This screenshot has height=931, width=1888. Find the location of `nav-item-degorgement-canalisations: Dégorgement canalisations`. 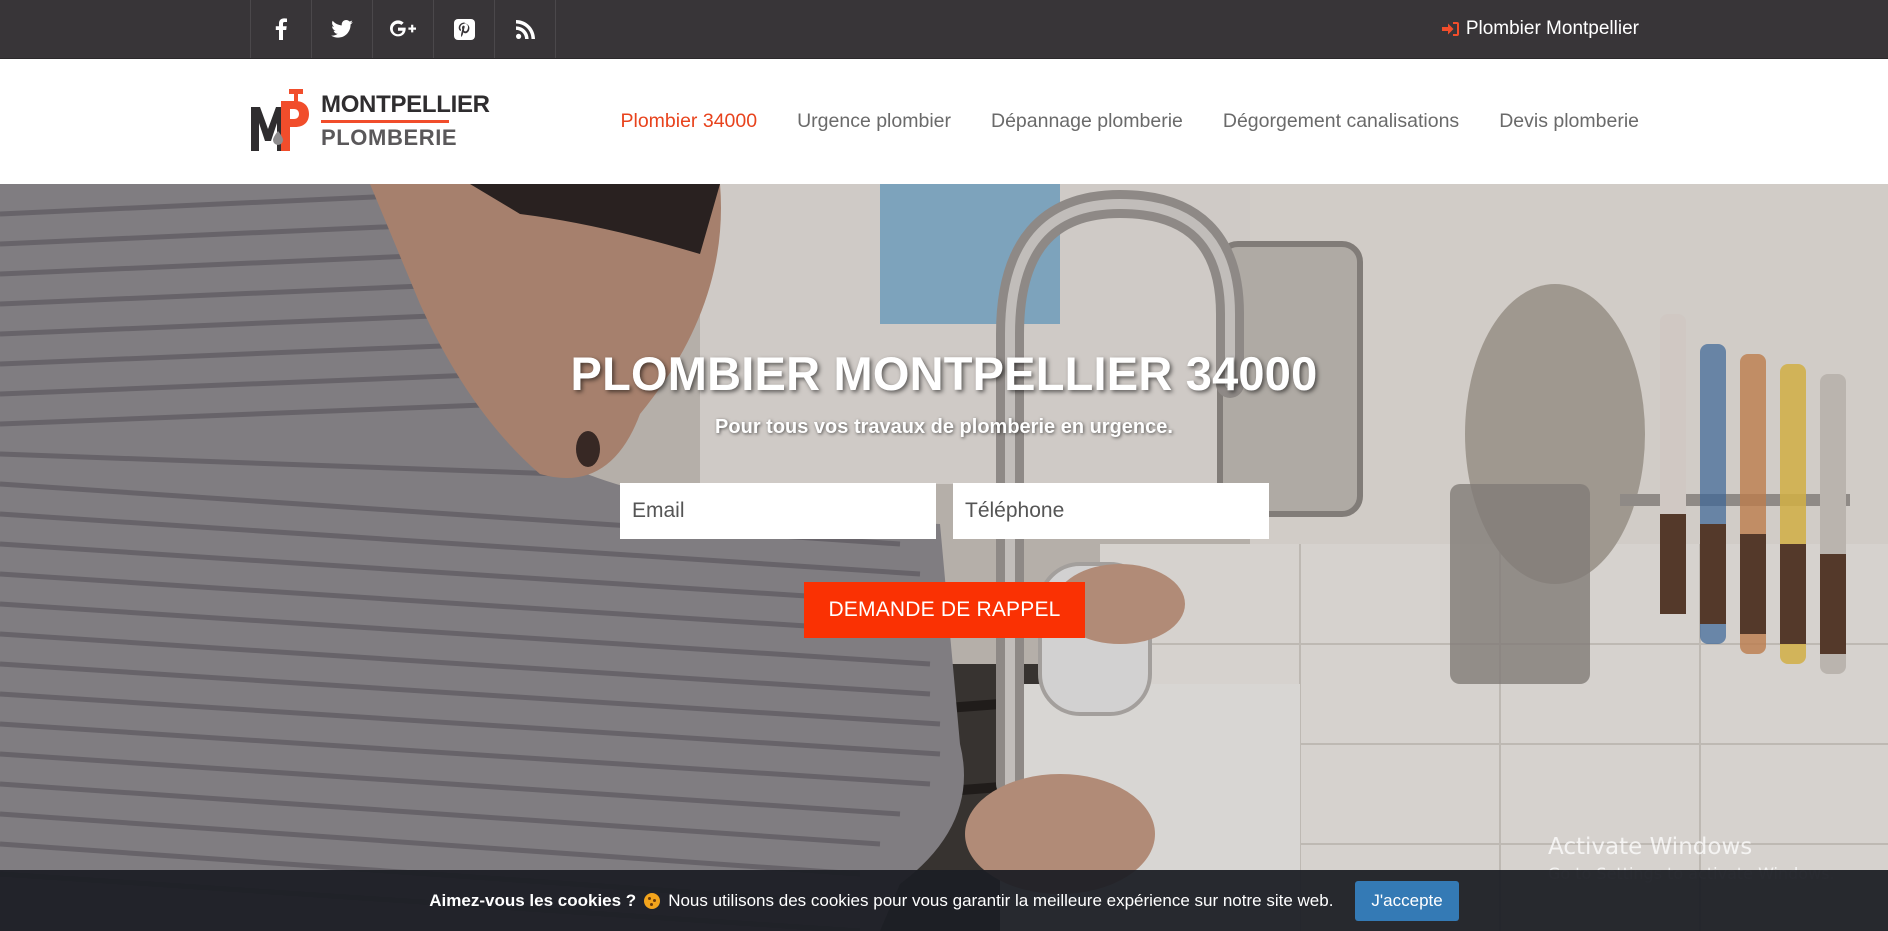

nav-item-degorgement-canalisations: Dégorgement canalisations is located at coordinates (1341, 121).